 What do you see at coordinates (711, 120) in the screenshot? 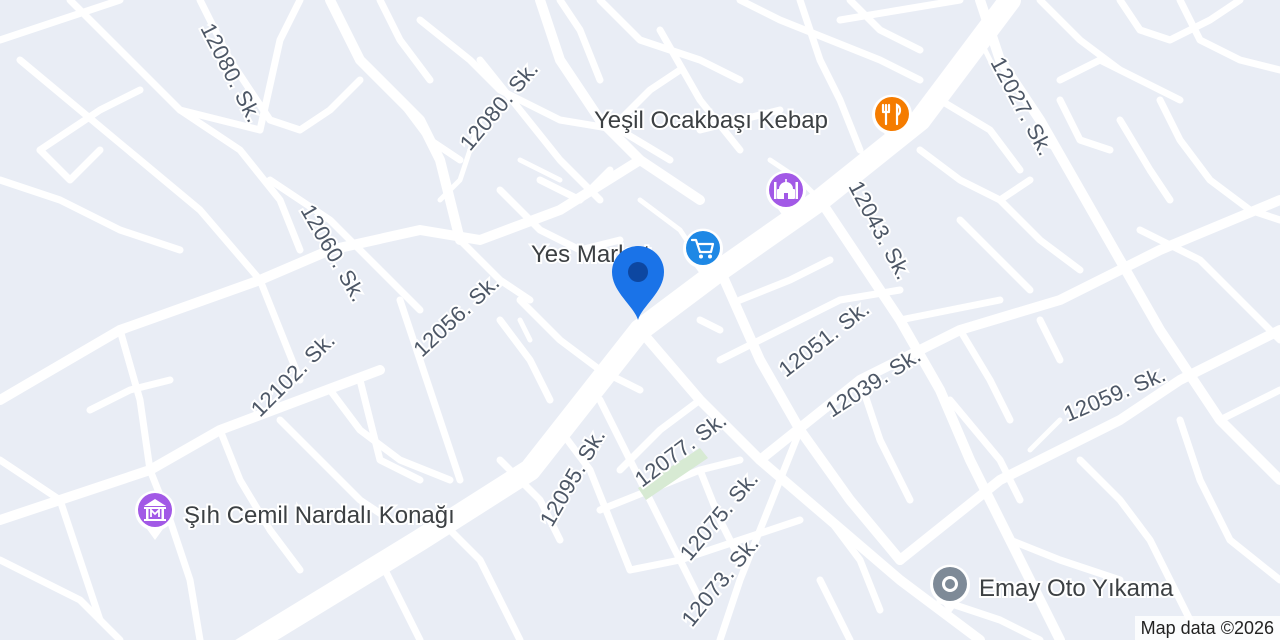
I see `poi-label-kebap: Yeşil Ocakbaşı Kebap` at bounding box center [711, 120].